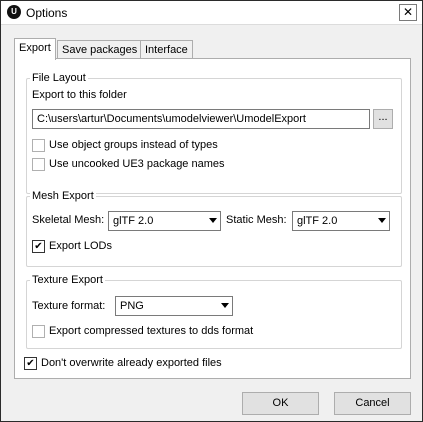 The image size is (423, 422). Describe the element at coordinates (47, 13) in the screenshot. I see `window-title: Options` at that location.